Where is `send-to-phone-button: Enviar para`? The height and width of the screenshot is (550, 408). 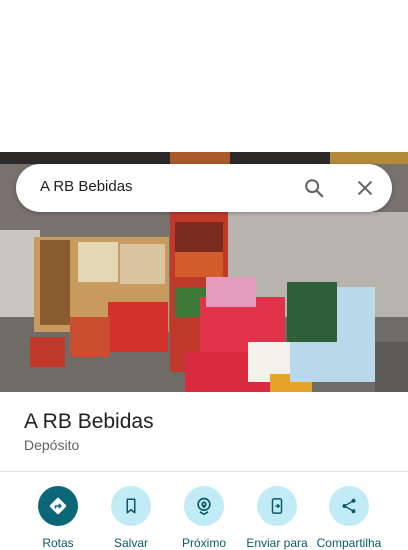
send-to-phone-button: Enviar para is located at coordinates (277, 518).